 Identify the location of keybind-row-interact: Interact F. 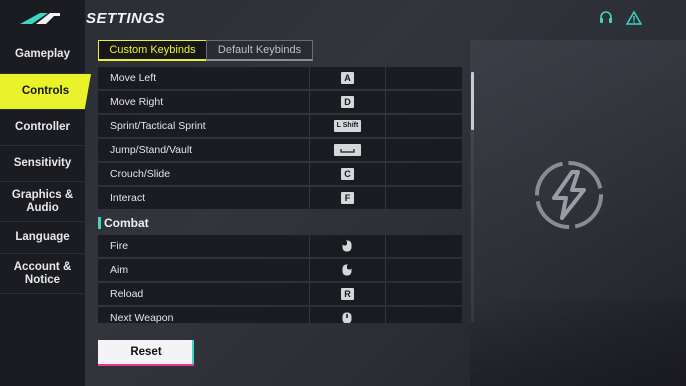
(280, 198).